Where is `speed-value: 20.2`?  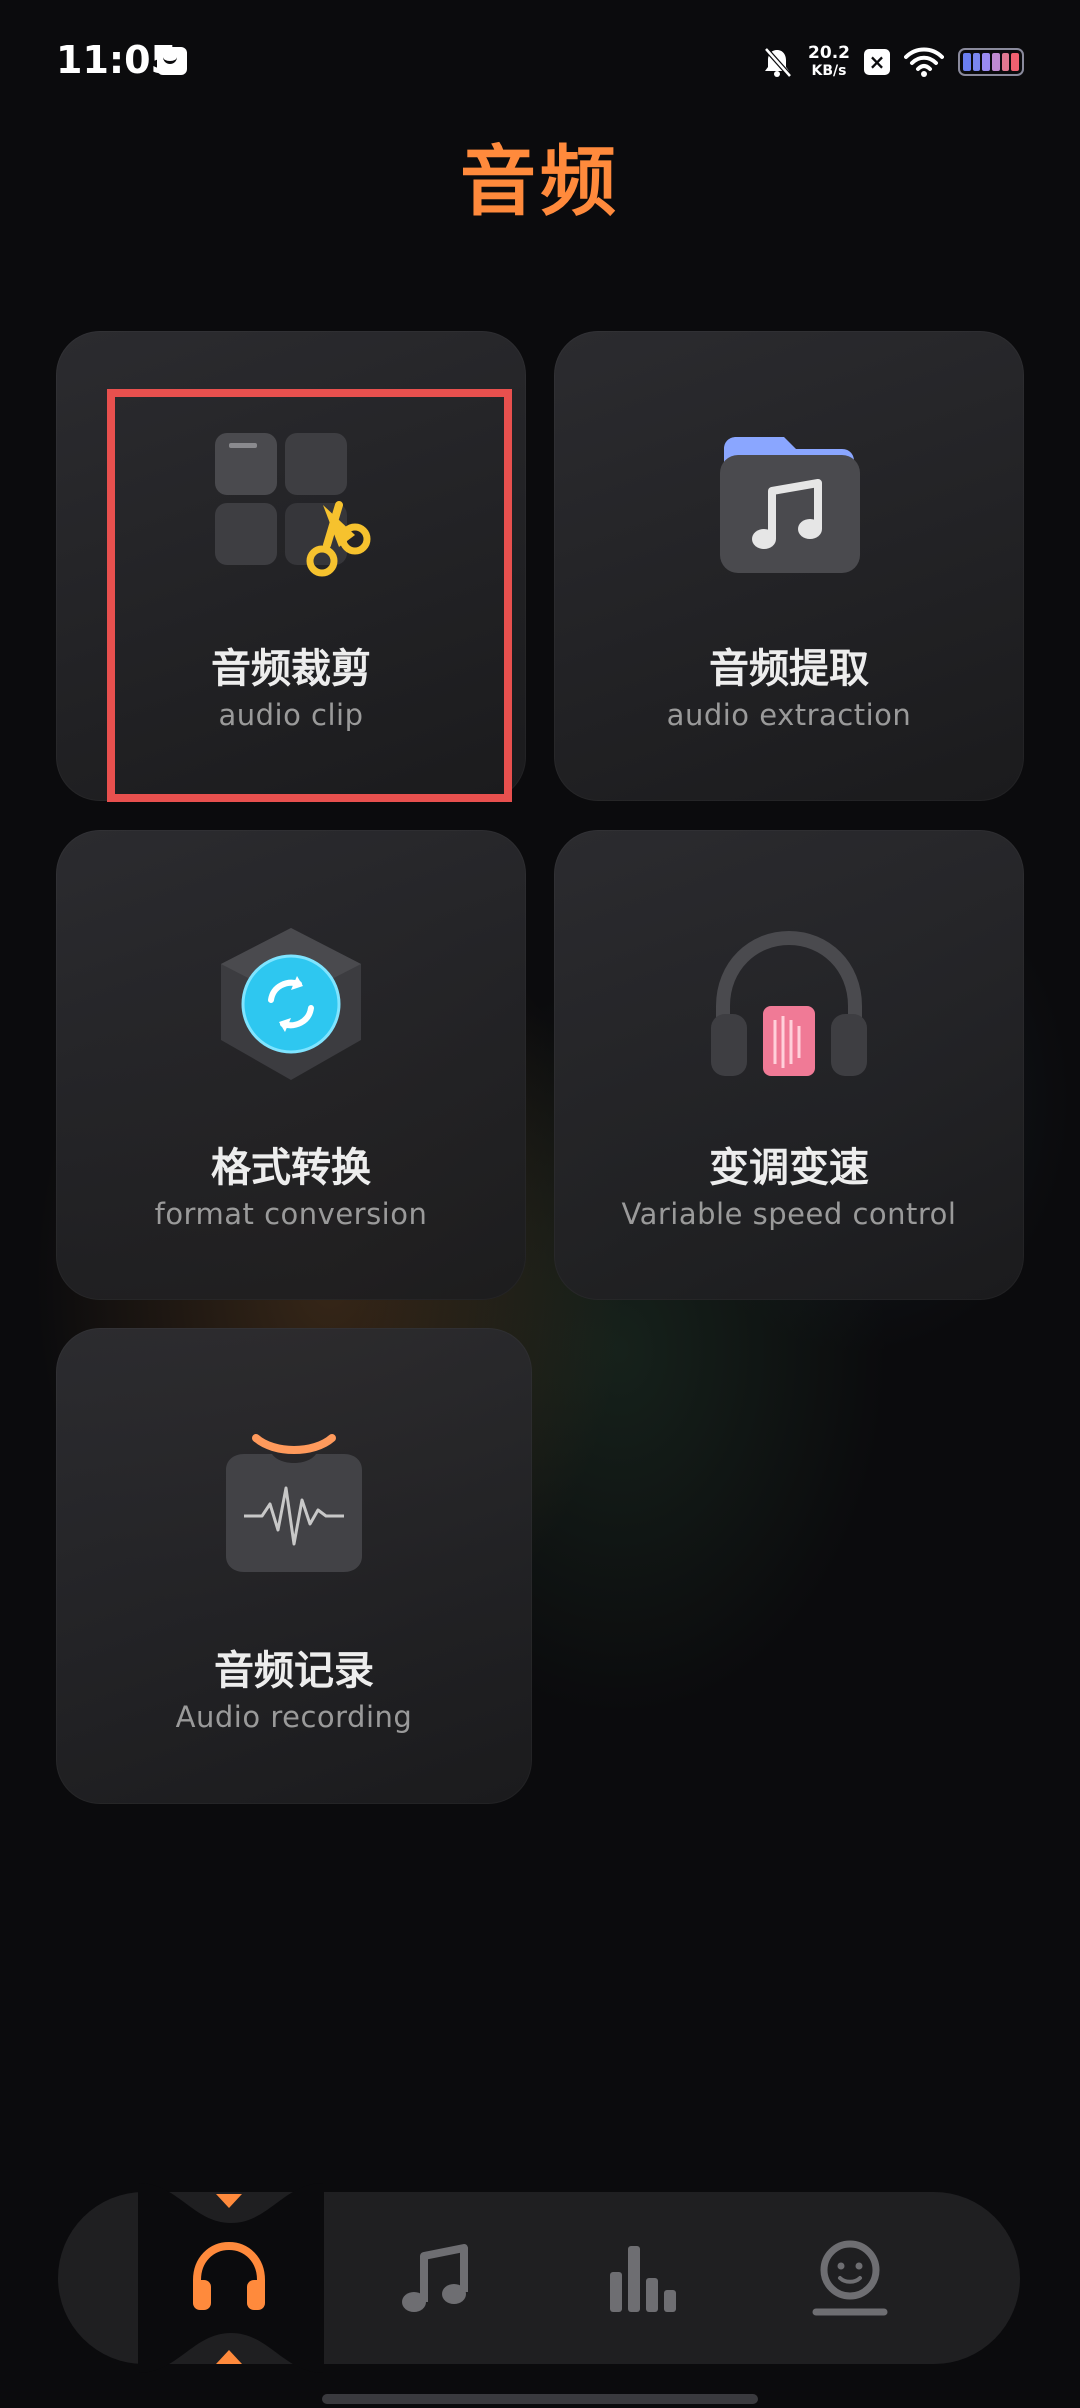 speed-value: 20.2 is located at coordinates (829, 53).